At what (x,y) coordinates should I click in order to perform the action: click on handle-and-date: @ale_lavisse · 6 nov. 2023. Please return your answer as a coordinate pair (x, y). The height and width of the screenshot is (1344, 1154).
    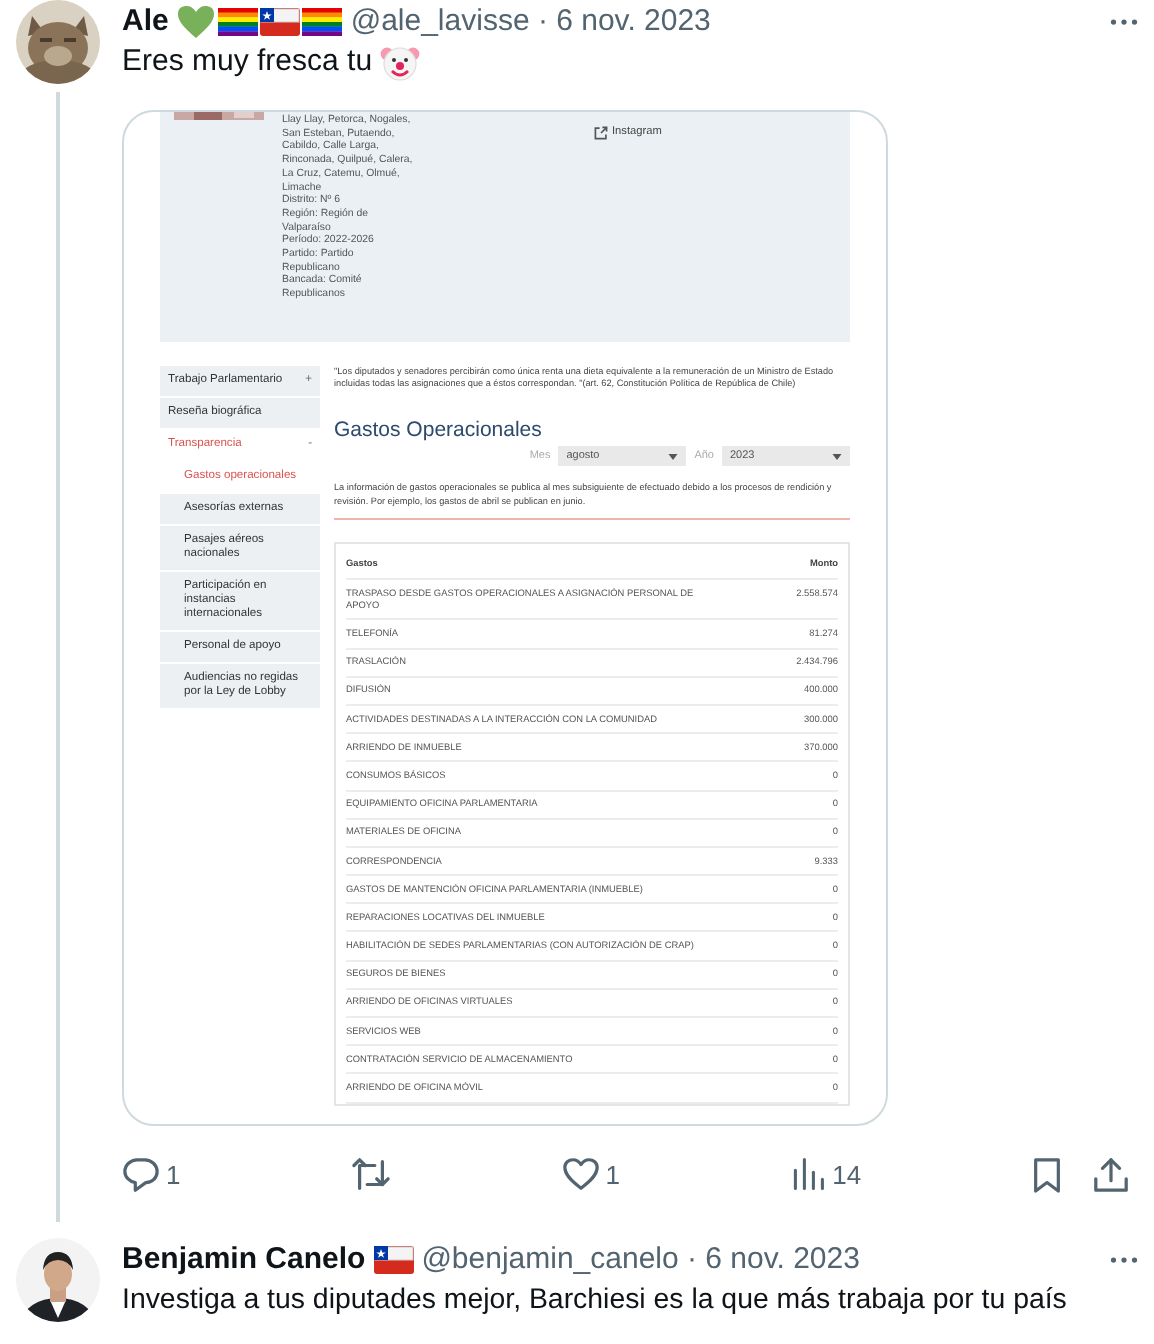
    Looking at the image, I should click on (530, 21).